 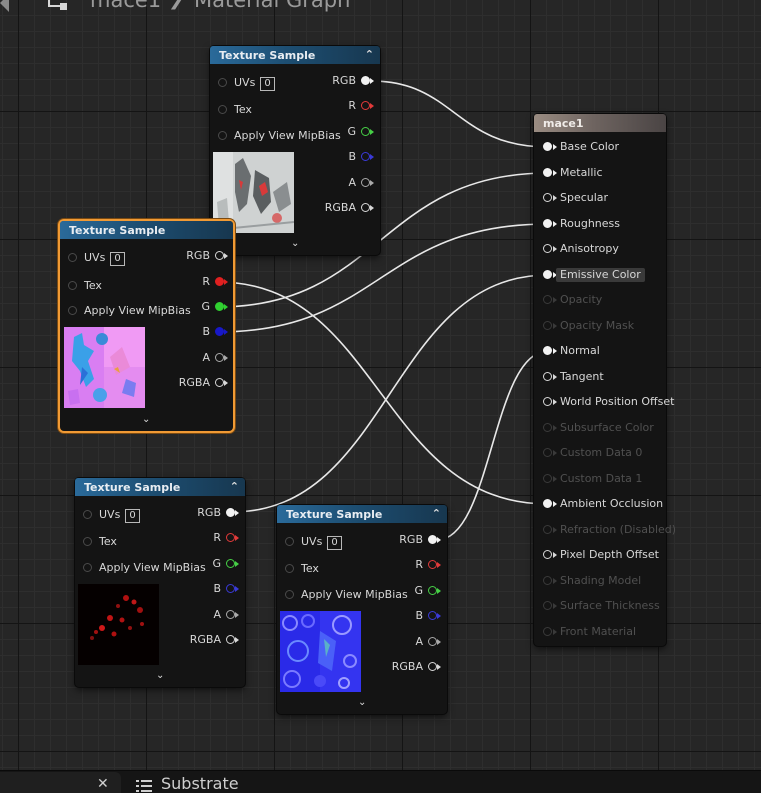 What do you see at coordinates (103, 784) in the screenshot?
I see `close-icon: ✕` at bounding box center [103, 784].